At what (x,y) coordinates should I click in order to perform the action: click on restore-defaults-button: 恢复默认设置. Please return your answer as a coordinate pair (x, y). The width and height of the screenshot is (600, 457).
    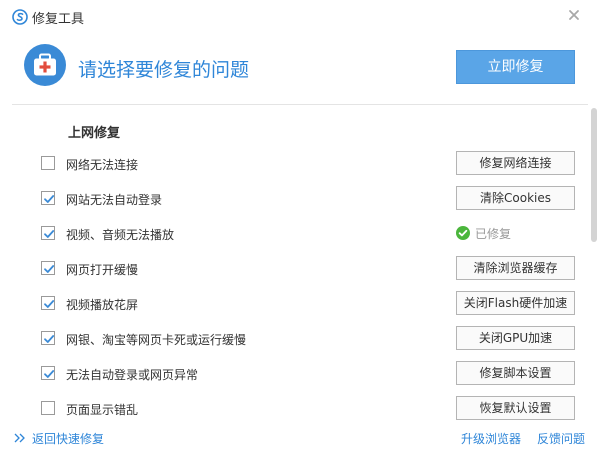
    Looking at the image, I should click on (515, 408).